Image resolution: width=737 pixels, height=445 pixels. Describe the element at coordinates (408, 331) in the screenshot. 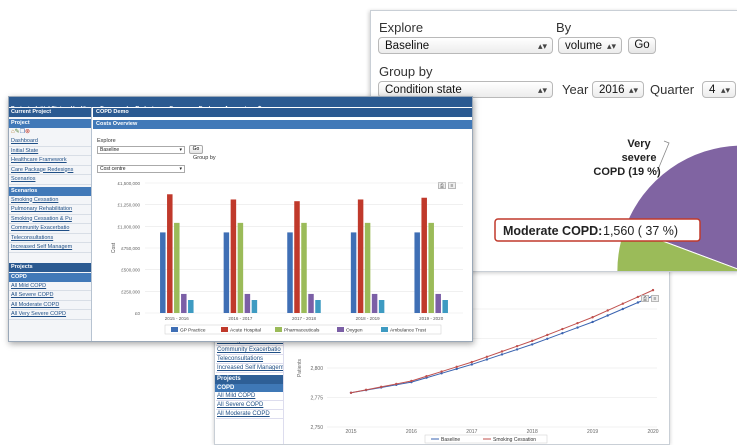

I see `legend-label: Ambulance Trust` at that location.